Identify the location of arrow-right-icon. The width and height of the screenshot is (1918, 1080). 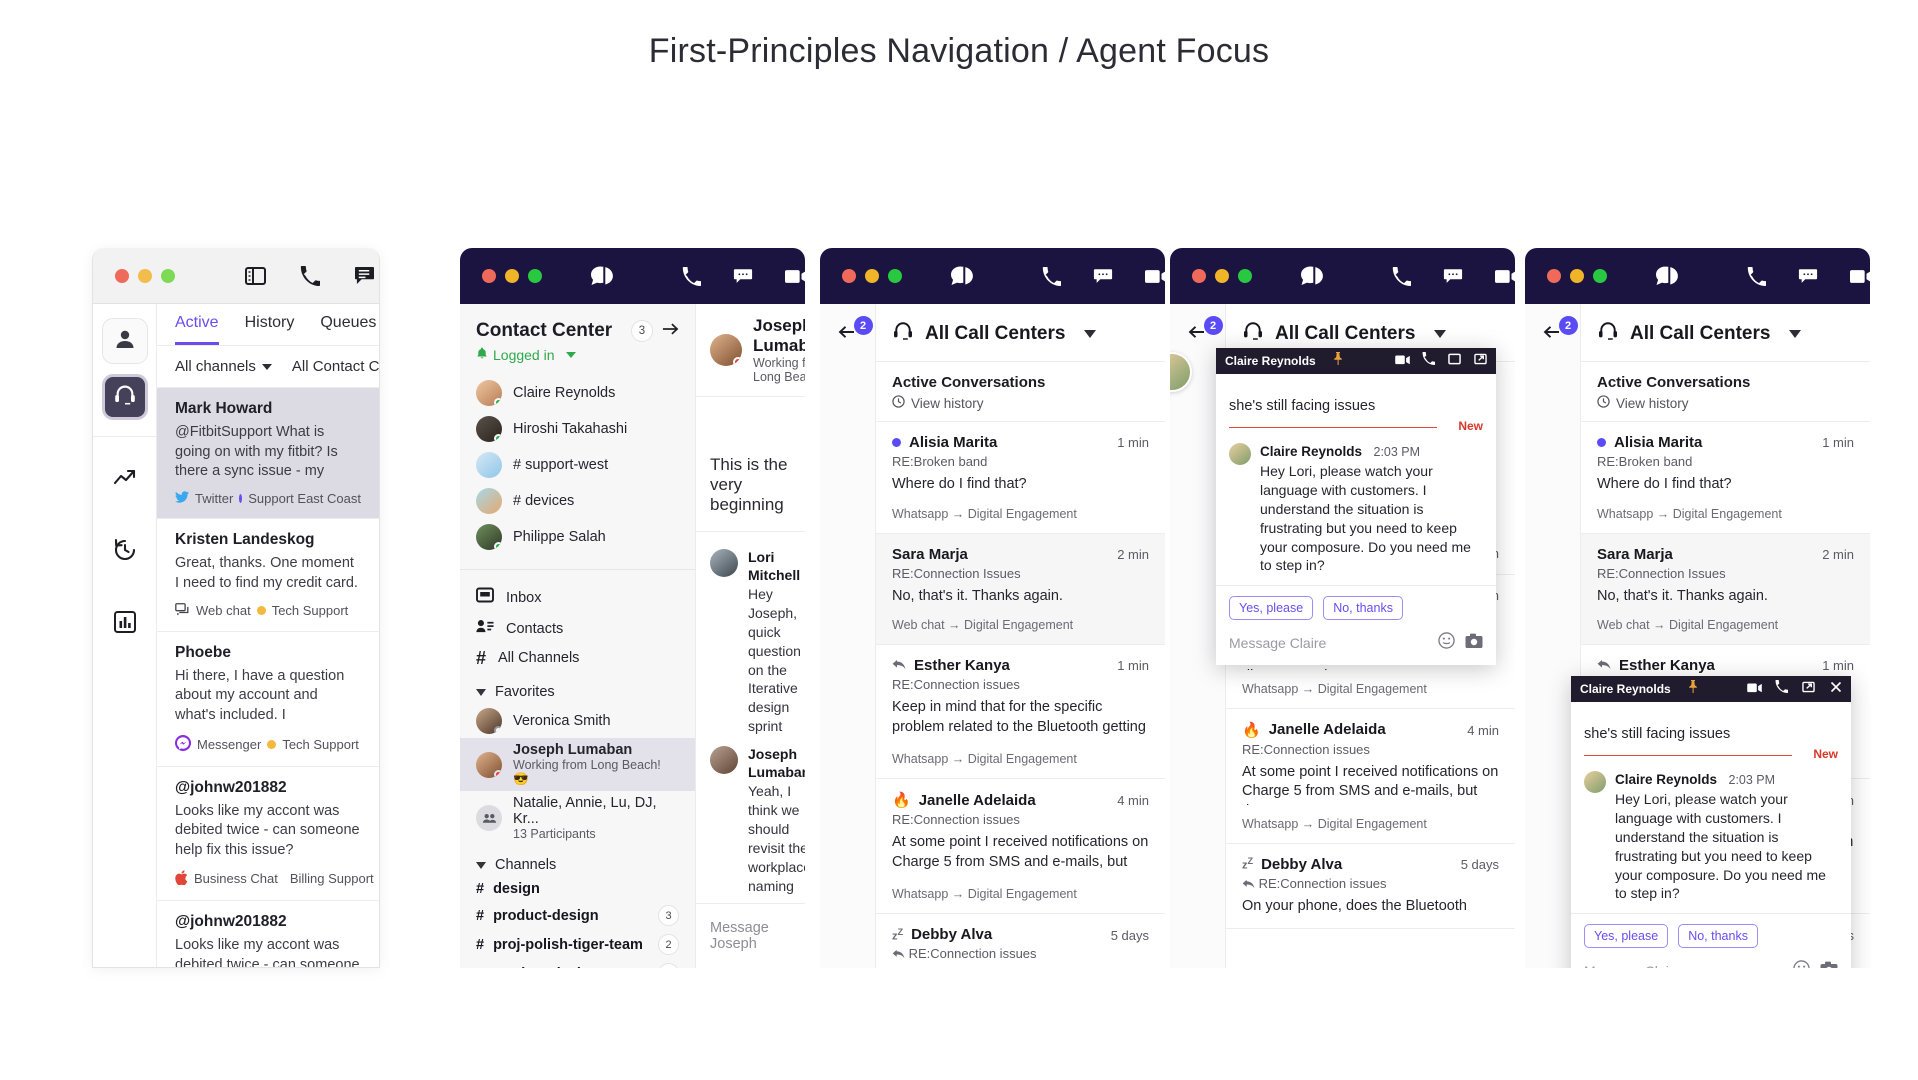
(670, 331).